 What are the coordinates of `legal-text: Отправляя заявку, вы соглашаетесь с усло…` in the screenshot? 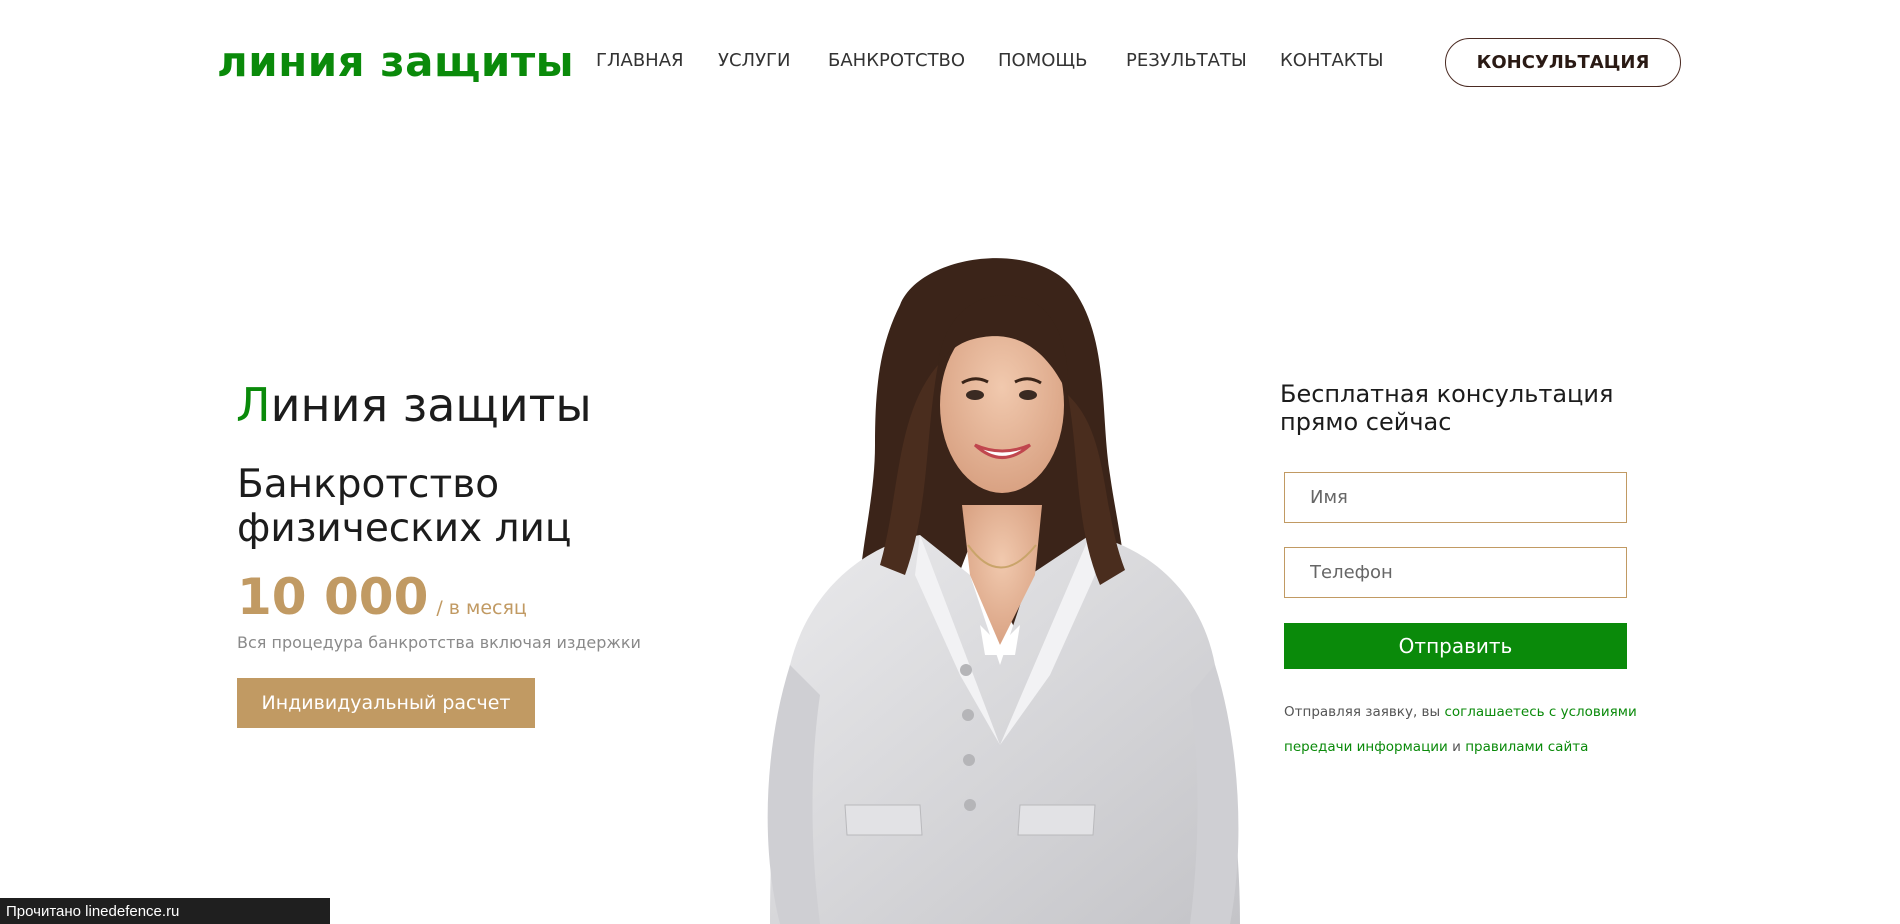 It's located at (1464, 730).